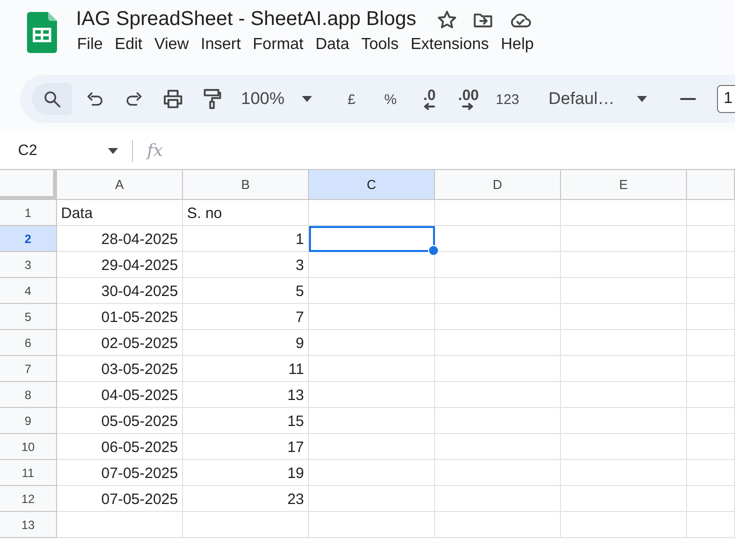 This screenshot has height=539, width=735. Describe the element at coordinates (28, 265) in the screenshot. I see `row-header: 3` at that location.